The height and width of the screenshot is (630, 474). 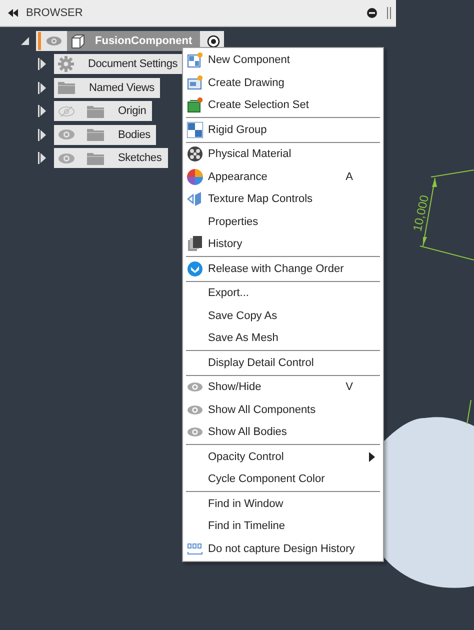 What do you see at coordinates (283, 363) in the screenshot?
I see `menu-item: Display Detail Control` at bounding box center [283, 363].